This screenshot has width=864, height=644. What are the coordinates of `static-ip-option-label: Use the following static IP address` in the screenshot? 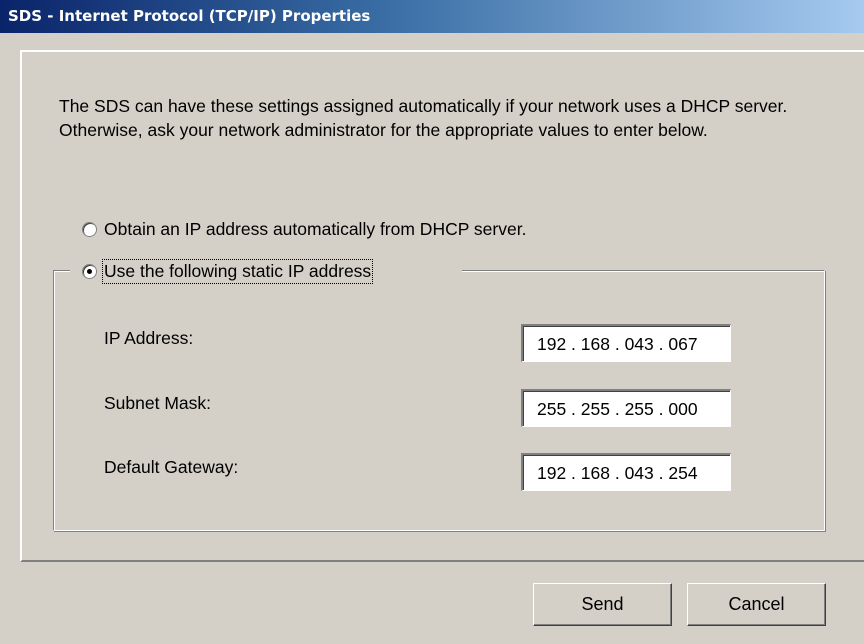 It's located at (237, 271).